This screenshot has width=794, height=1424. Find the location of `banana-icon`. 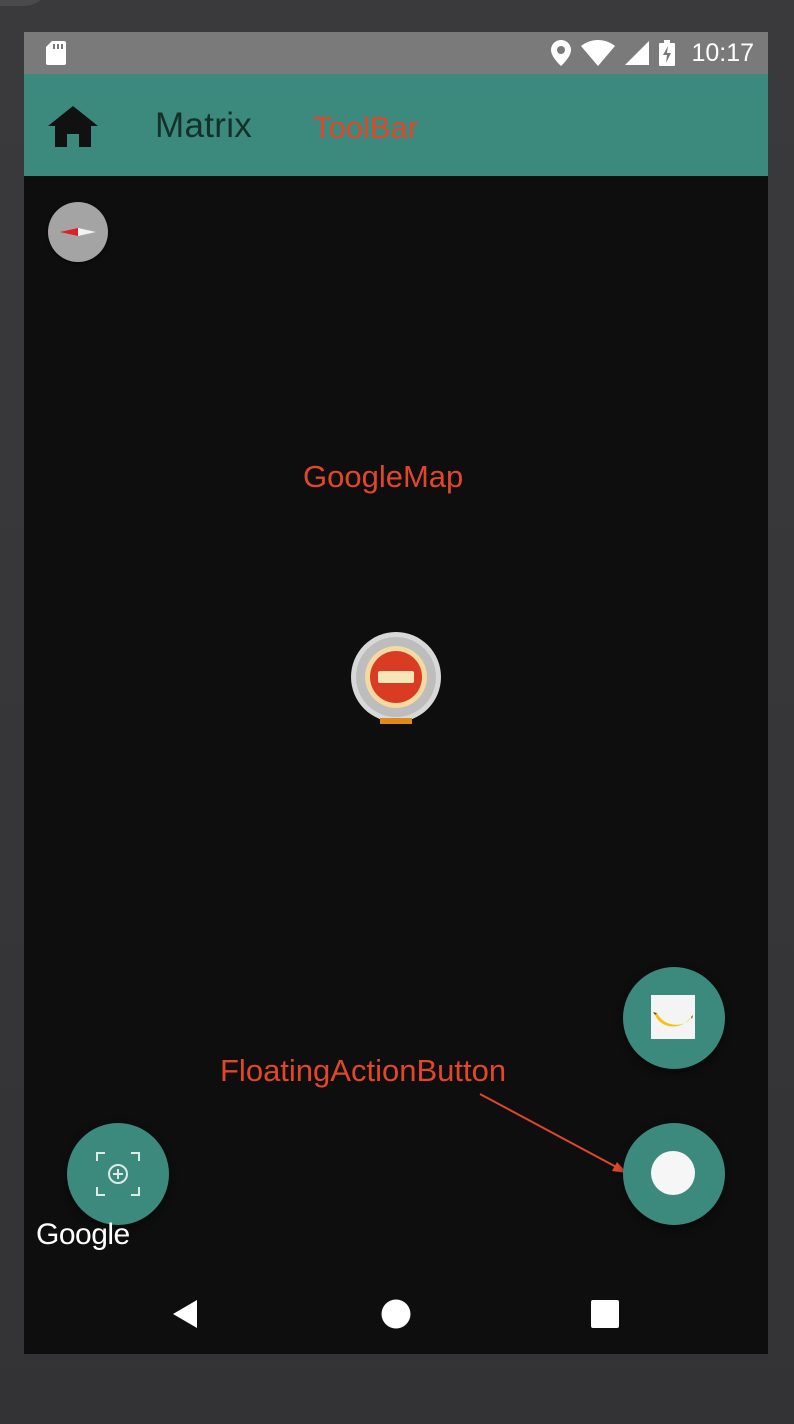

banana-icon is located at coordinates (673, 1017).